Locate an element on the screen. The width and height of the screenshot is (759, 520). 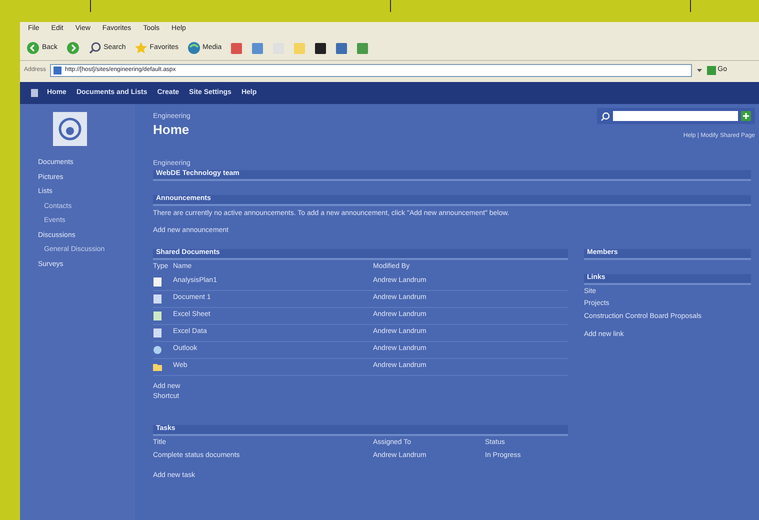
star-icon is located at coordinates (141, 48).